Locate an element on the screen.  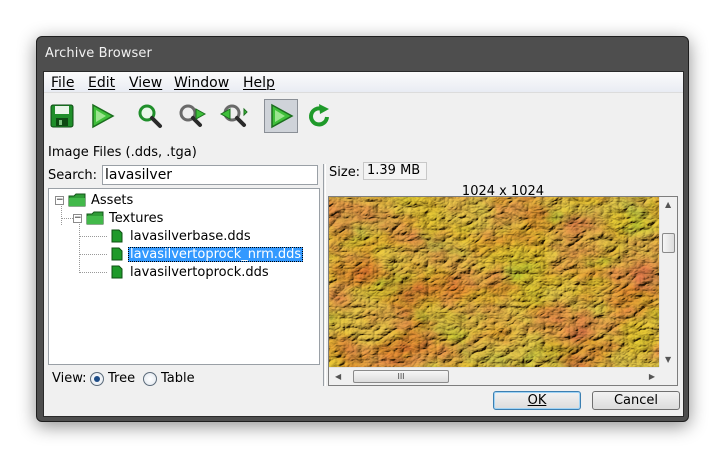
tree-item-assets: − Assets is located at coordinates (95, 200).